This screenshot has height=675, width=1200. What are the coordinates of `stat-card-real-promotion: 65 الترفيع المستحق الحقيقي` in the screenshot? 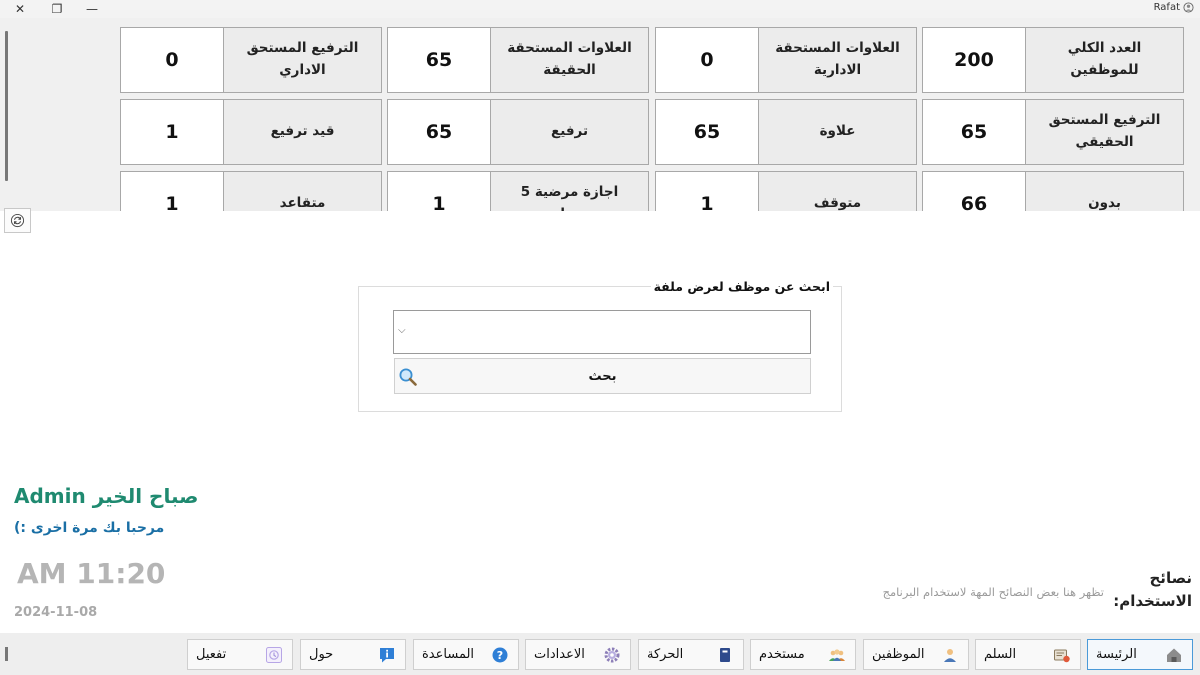 It's located at (1053, 132).